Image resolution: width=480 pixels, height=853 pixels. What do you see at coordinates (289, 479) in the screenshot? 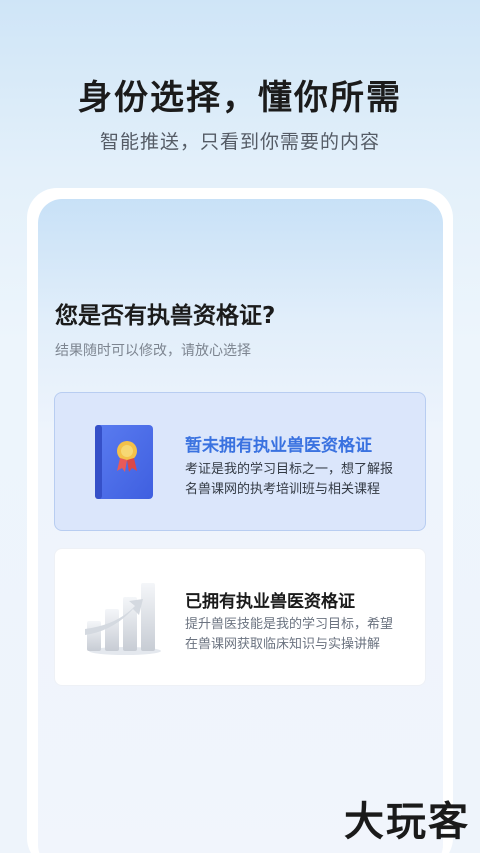
I see `option-desc: 考证是我的学习目标之一，想了解报名兽课网的执考培训班与相关课程` at bounding box center [289, 479].